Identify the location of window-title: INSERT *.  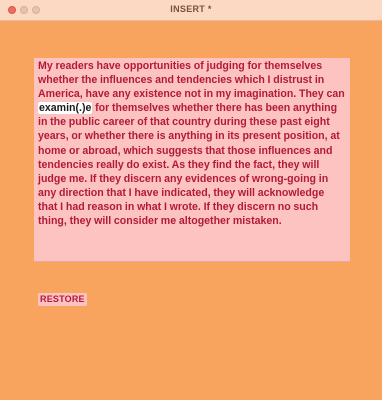
(191, 9).